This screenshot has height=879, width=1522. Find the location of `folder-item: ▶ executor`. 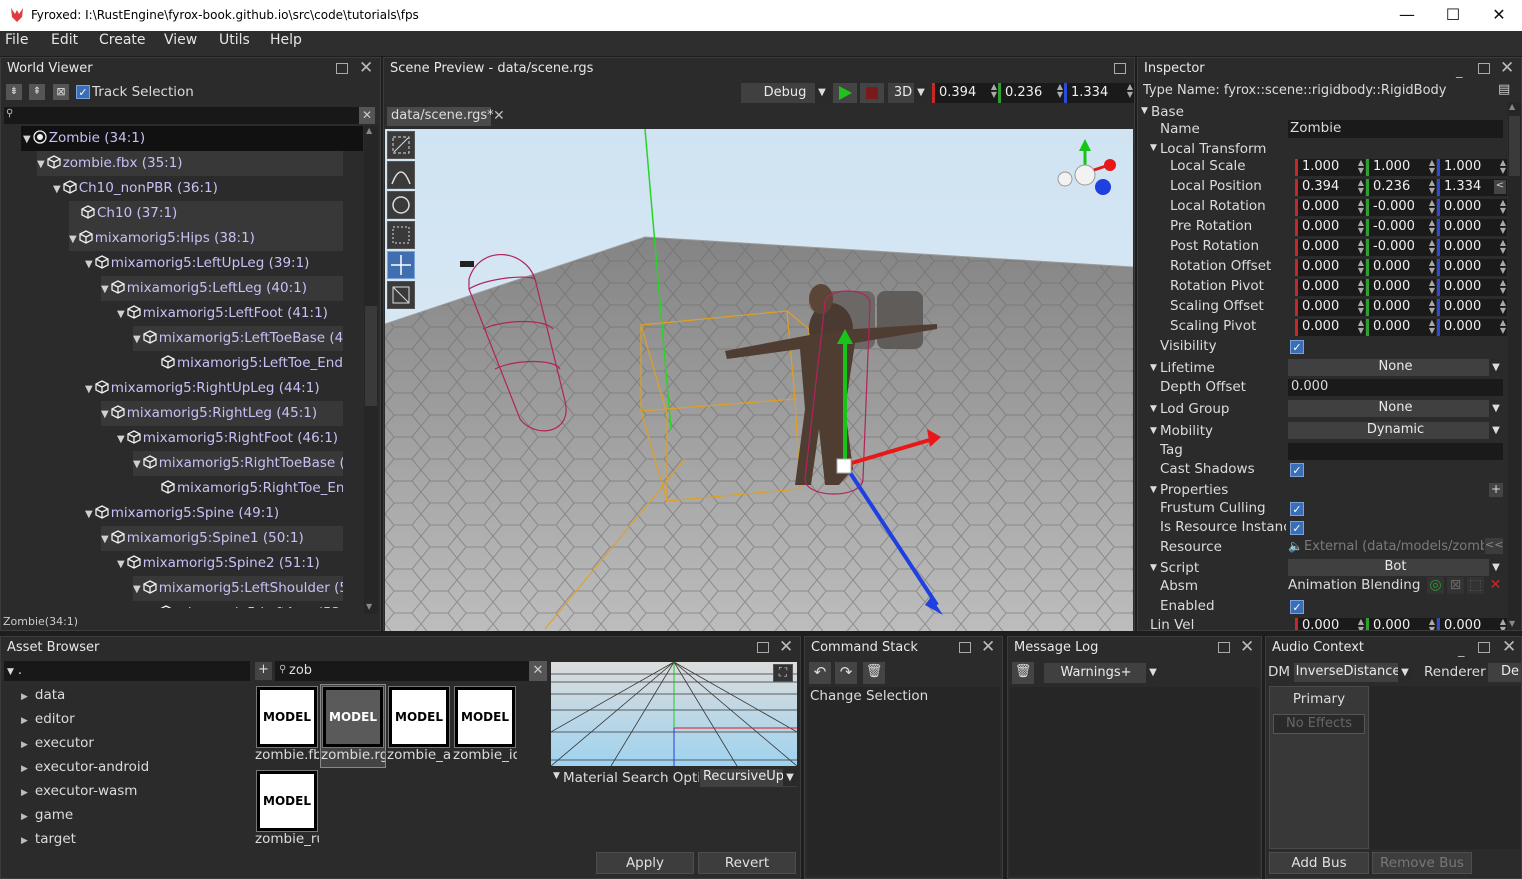

folder-item: ▶ executor is located at coordinates (57, 743).